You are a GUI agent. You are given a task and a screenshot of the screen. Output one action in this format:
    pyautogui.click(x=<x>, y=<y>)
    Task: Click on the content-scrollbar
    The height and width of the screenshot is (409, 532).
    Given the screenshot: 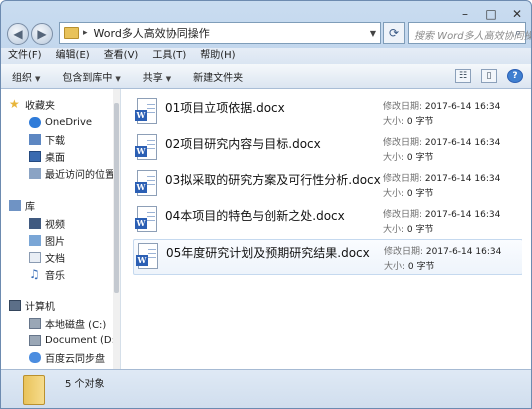 What is the action you would take?
    pyautogui.click(x=526, y=229)
    